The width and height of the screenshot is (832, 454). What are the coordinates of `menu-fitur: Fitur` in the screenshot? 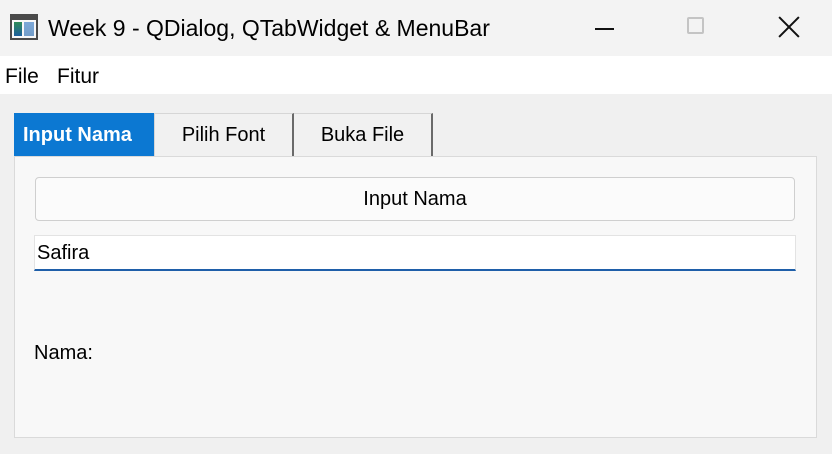 It's located at (78, 77).